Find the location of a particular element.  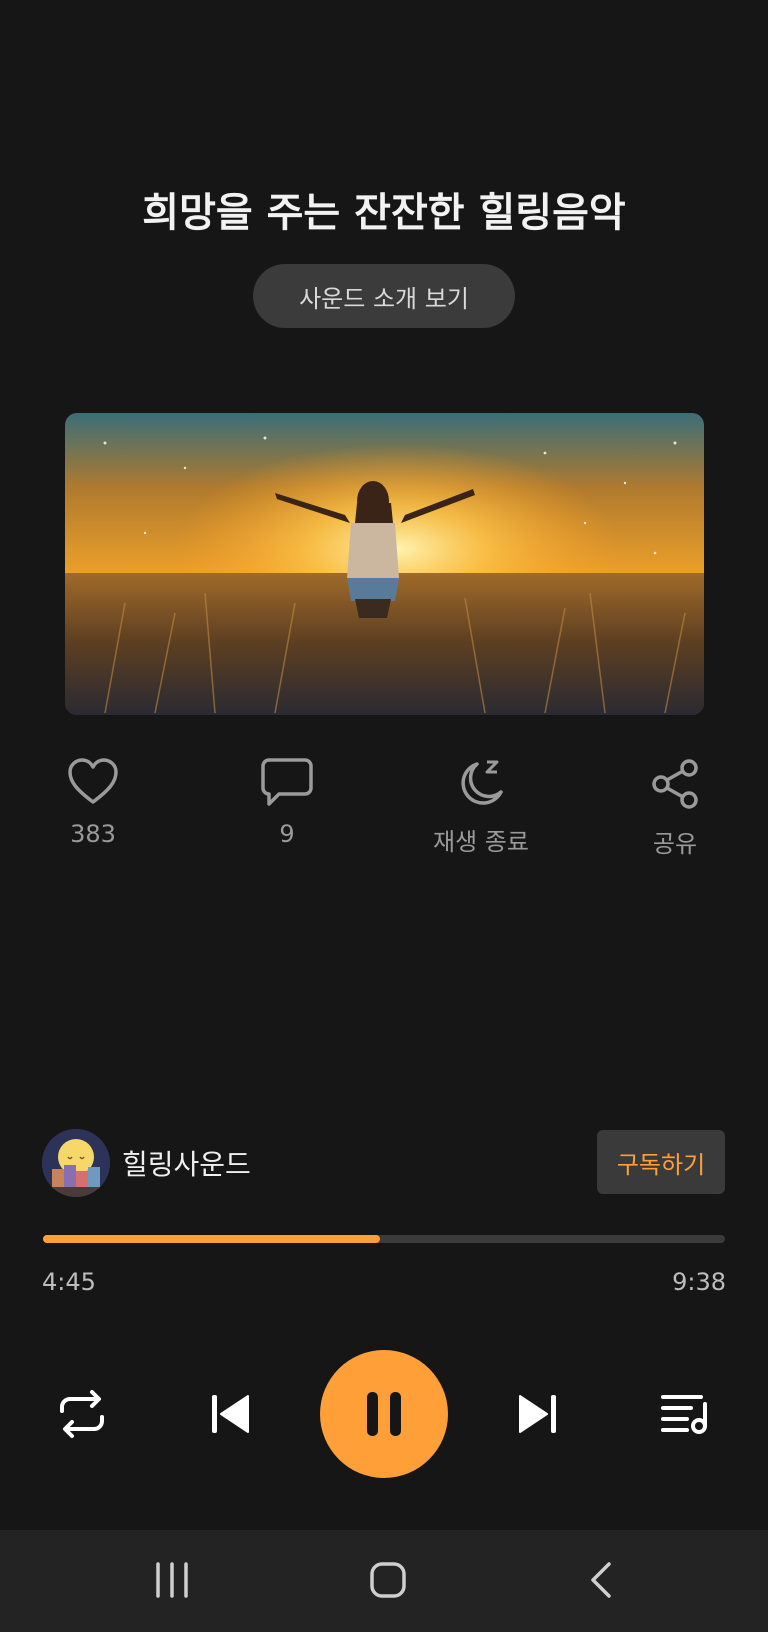

like-count: 383 is located at coordinates (93, 834).